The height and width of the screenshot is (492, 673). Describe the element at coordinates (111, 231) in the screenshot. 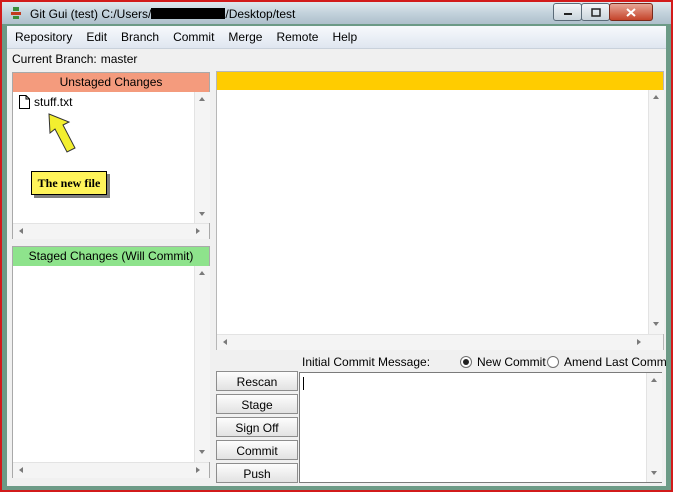

I see `unstaged-hscroll` at that location.